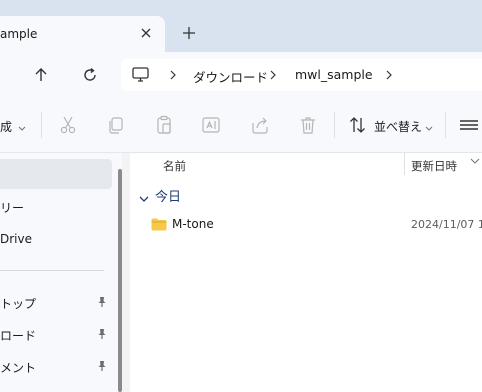 This screenshot has height=392, width=482. What do you see at coordinates (434, 166) in the screenshot?
I see `column-header-modified: 更新日時` at bounding box center [434, 166].